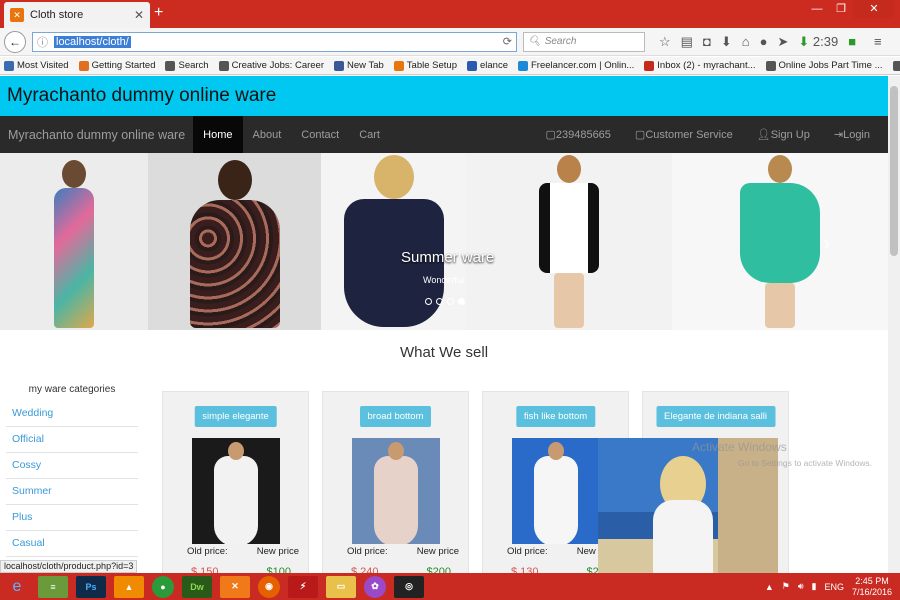 The image size is (900, 600). I want to click on bookmark-item: Most Visited, so click(36, 65).